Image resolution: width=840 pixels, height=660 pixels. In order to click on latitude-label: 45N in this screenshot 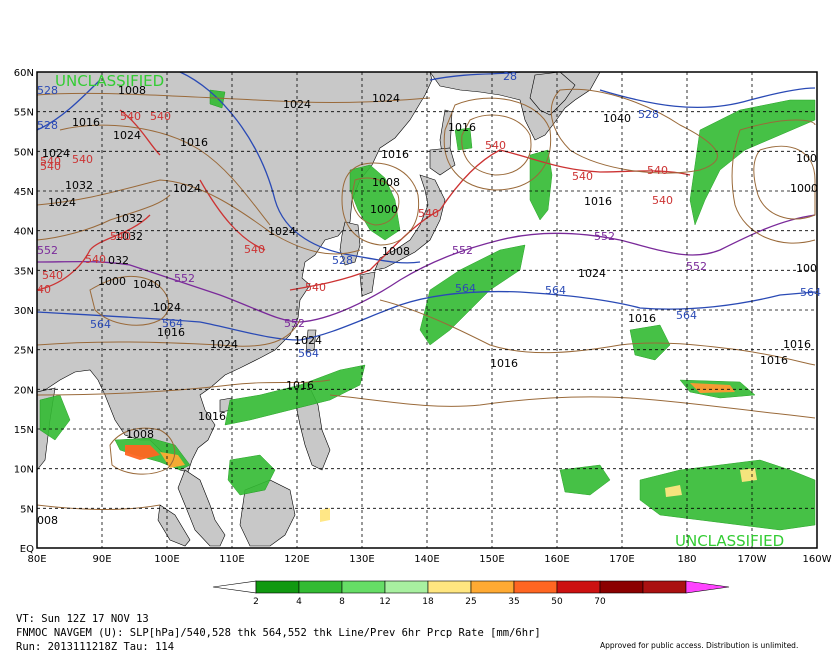, I will do `click(24, 192)`.